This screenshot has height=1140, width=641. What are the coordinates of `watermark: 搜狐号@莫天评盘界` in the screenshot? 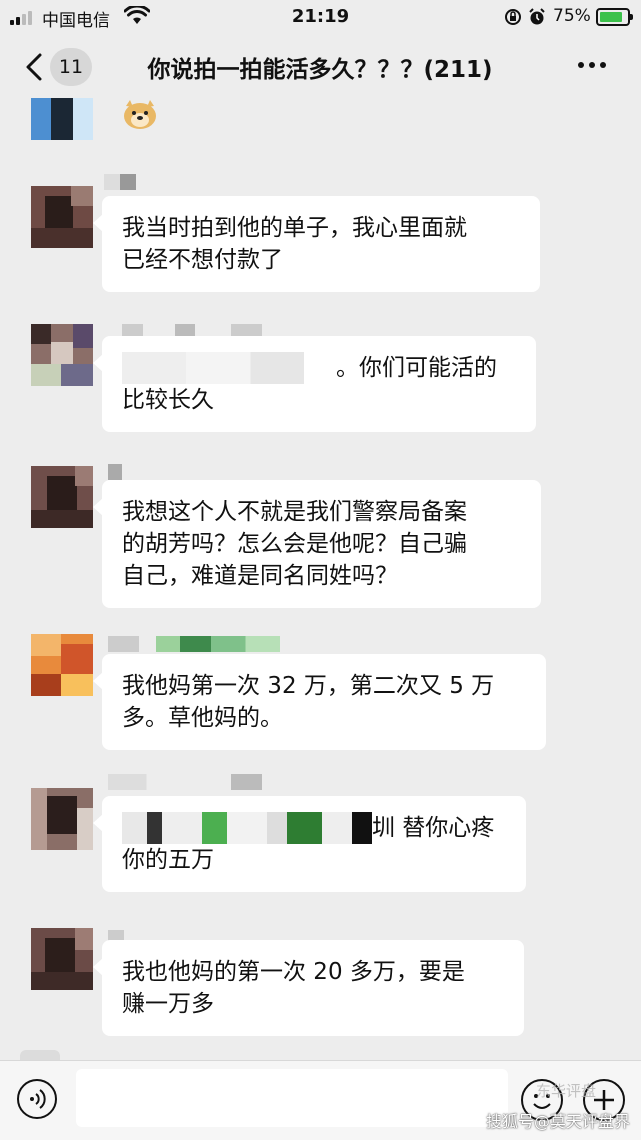 It's located at (558, 1121).